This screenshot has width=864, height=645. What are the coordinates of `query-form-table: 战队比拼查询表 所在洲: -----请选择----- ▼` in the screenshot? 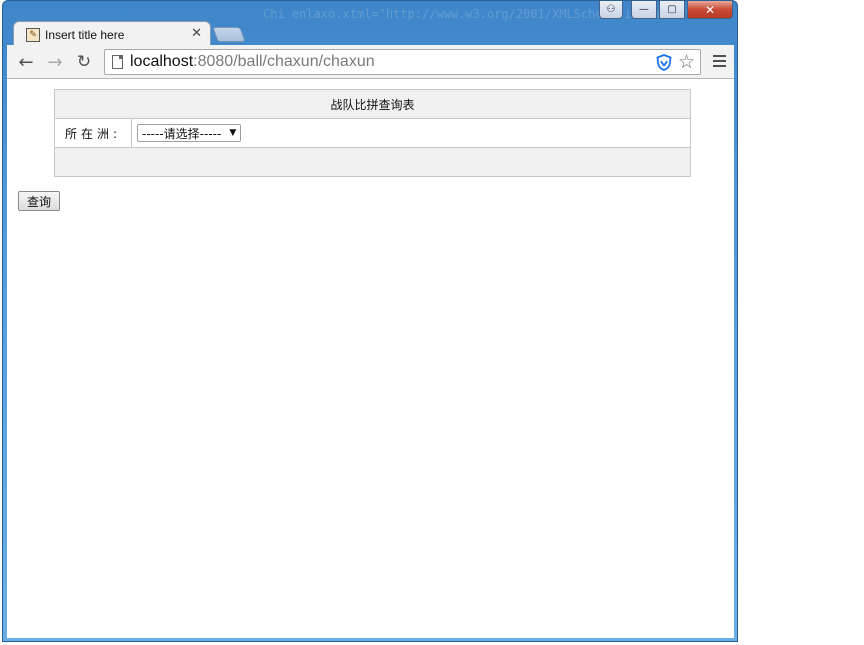 It's located at (372, 133).